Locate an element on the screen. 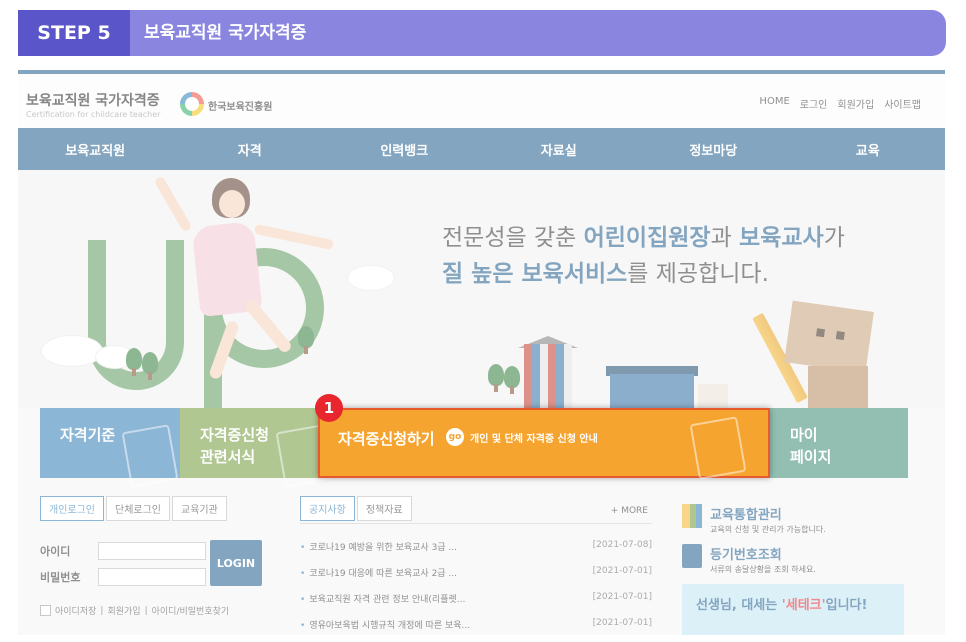  list-item: • 코로나19 대응에 따른 보육교사 2급 ... [2021-07-01] is located at coordinates (476, 572).